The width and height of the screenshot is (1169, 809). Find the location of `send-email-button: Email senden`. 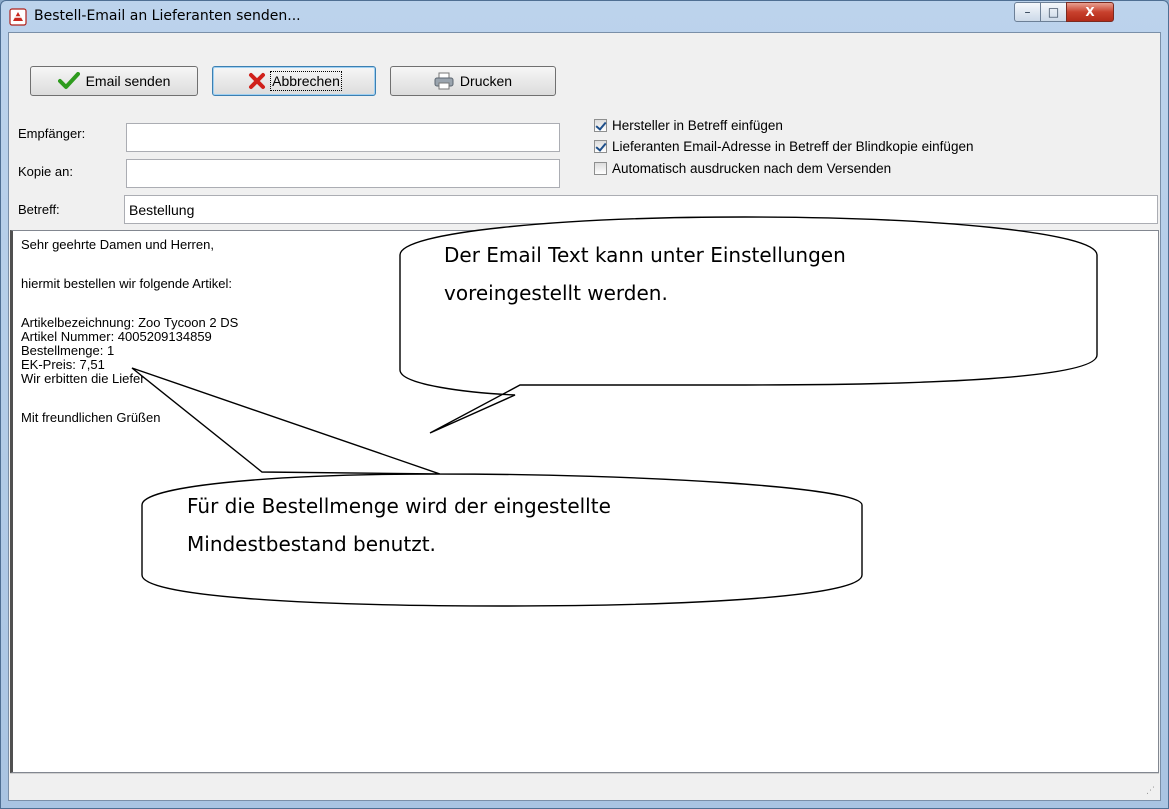

send-email-button: Email senden is located at coordinates (114, 81).